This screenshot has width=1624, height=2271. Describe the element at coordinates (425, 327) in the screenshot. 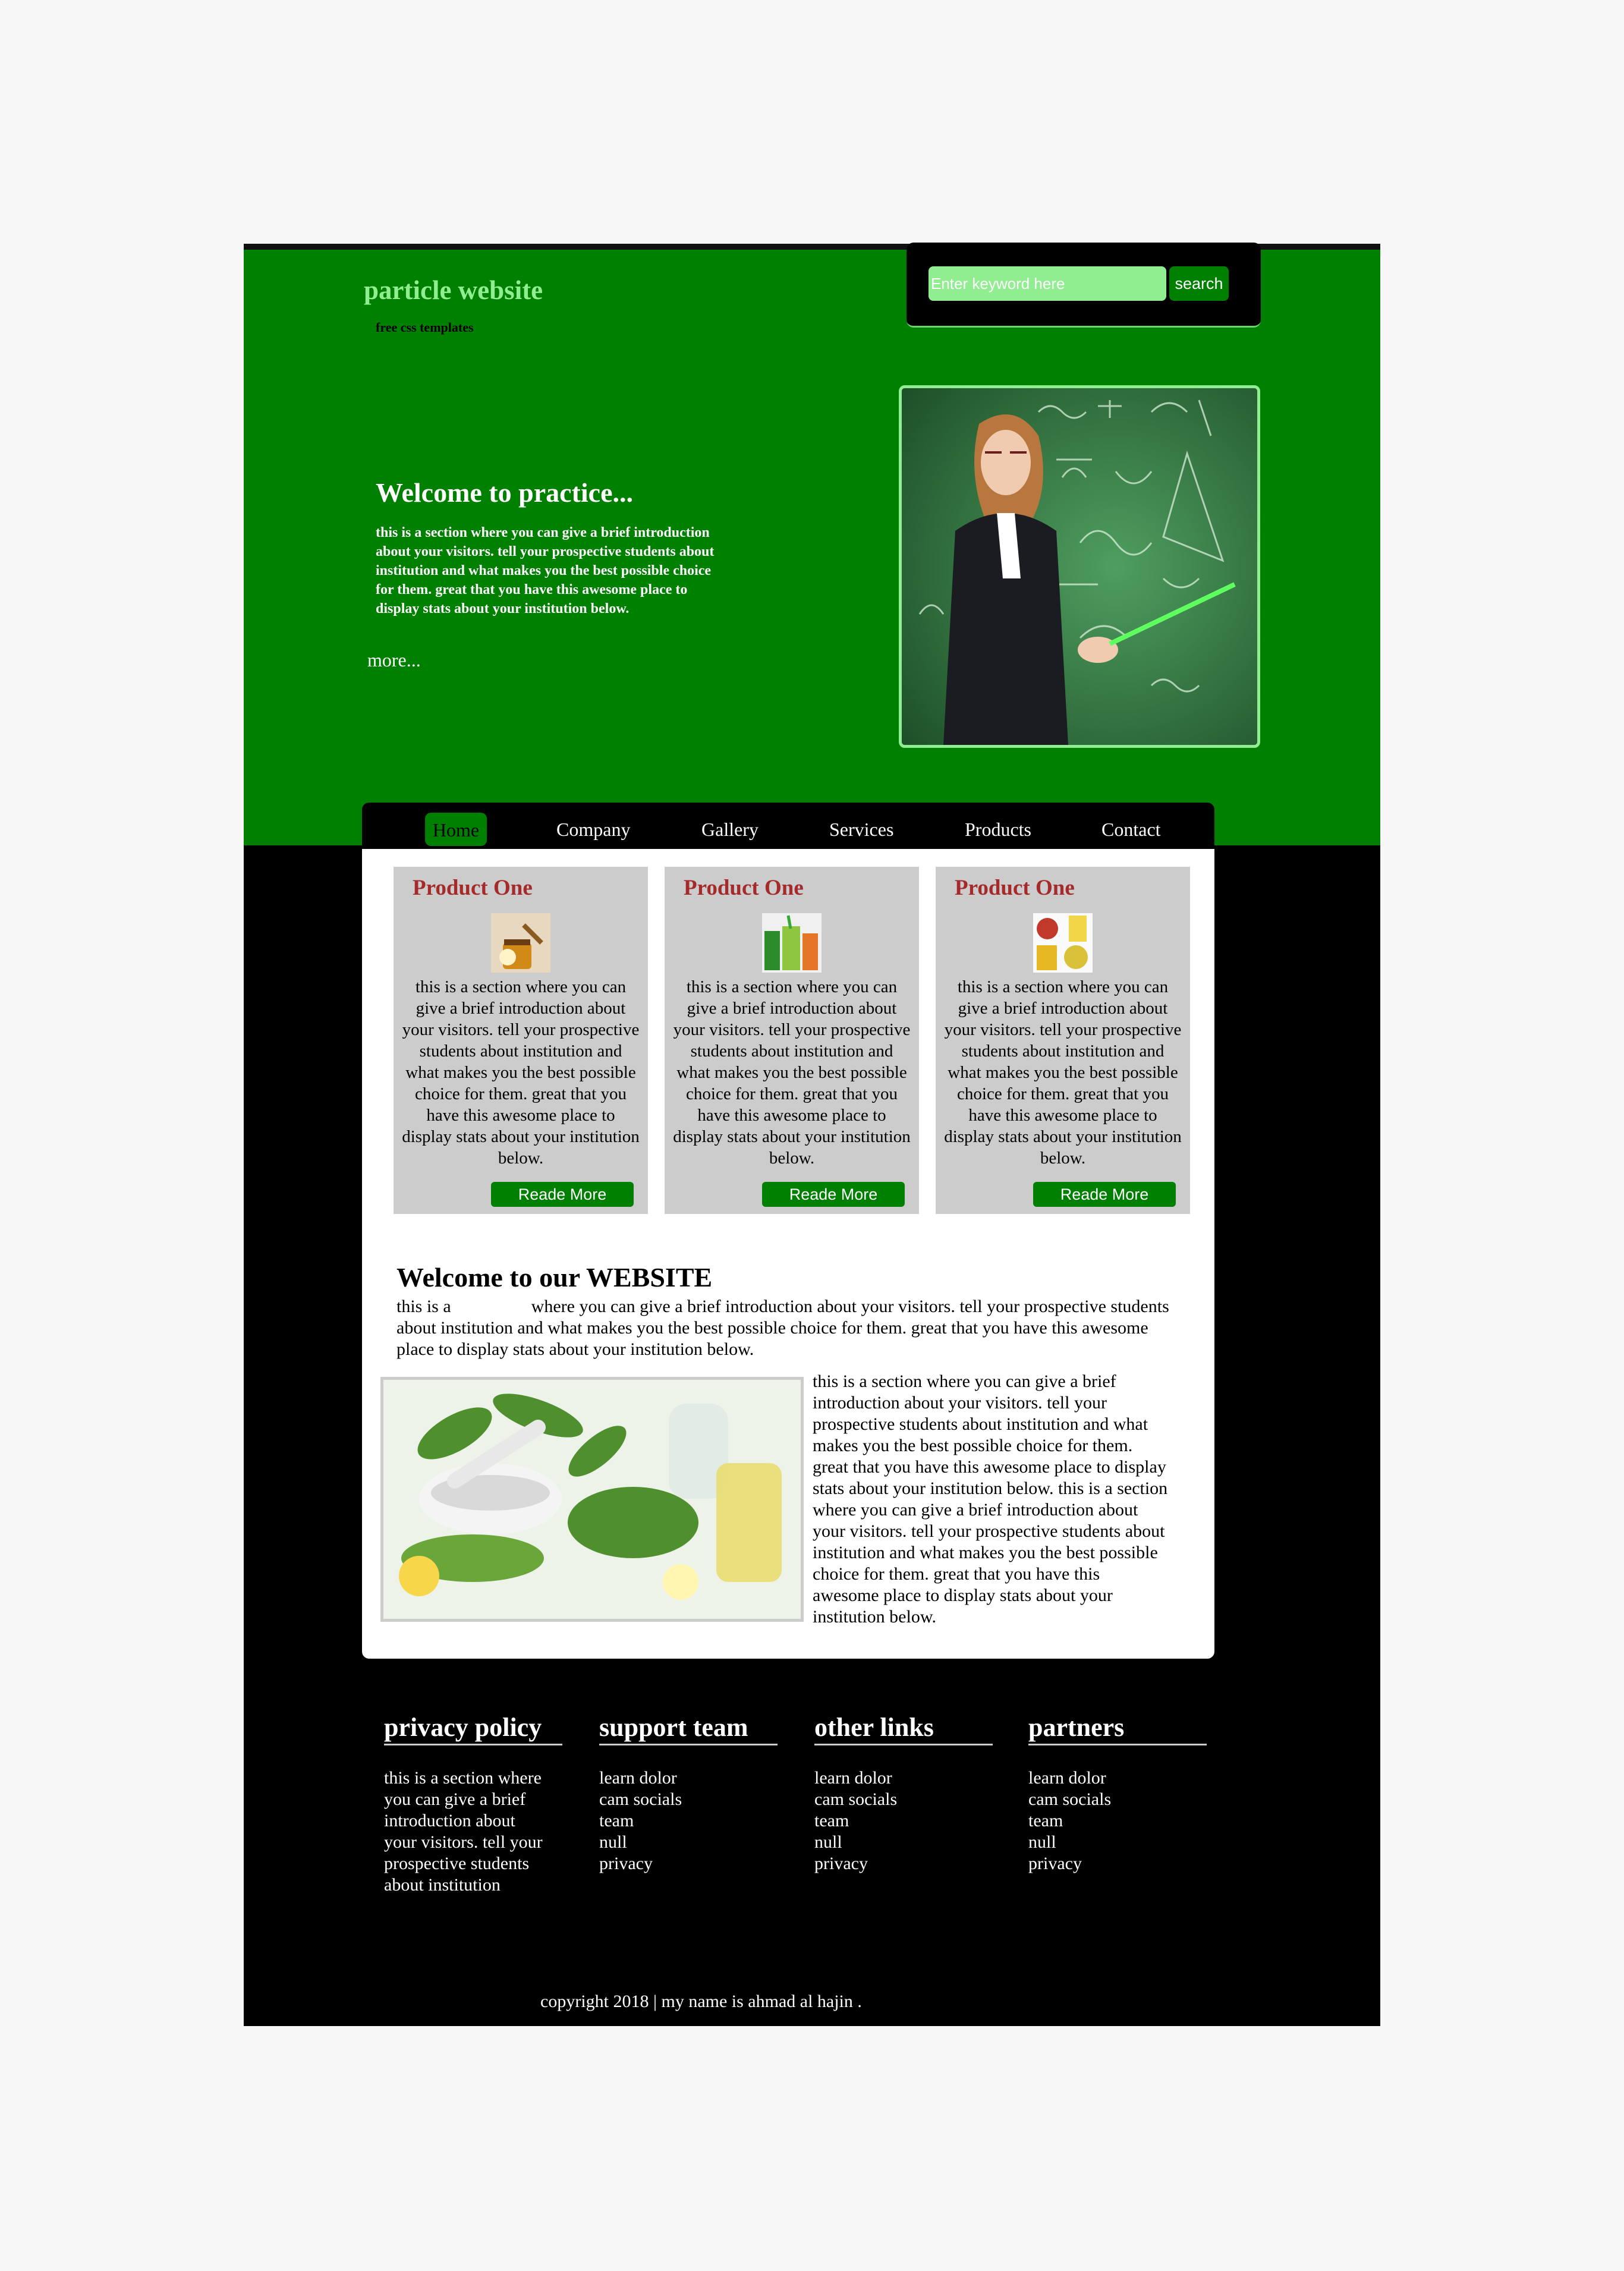

I see `site-subtitle: free css templates` at that location.